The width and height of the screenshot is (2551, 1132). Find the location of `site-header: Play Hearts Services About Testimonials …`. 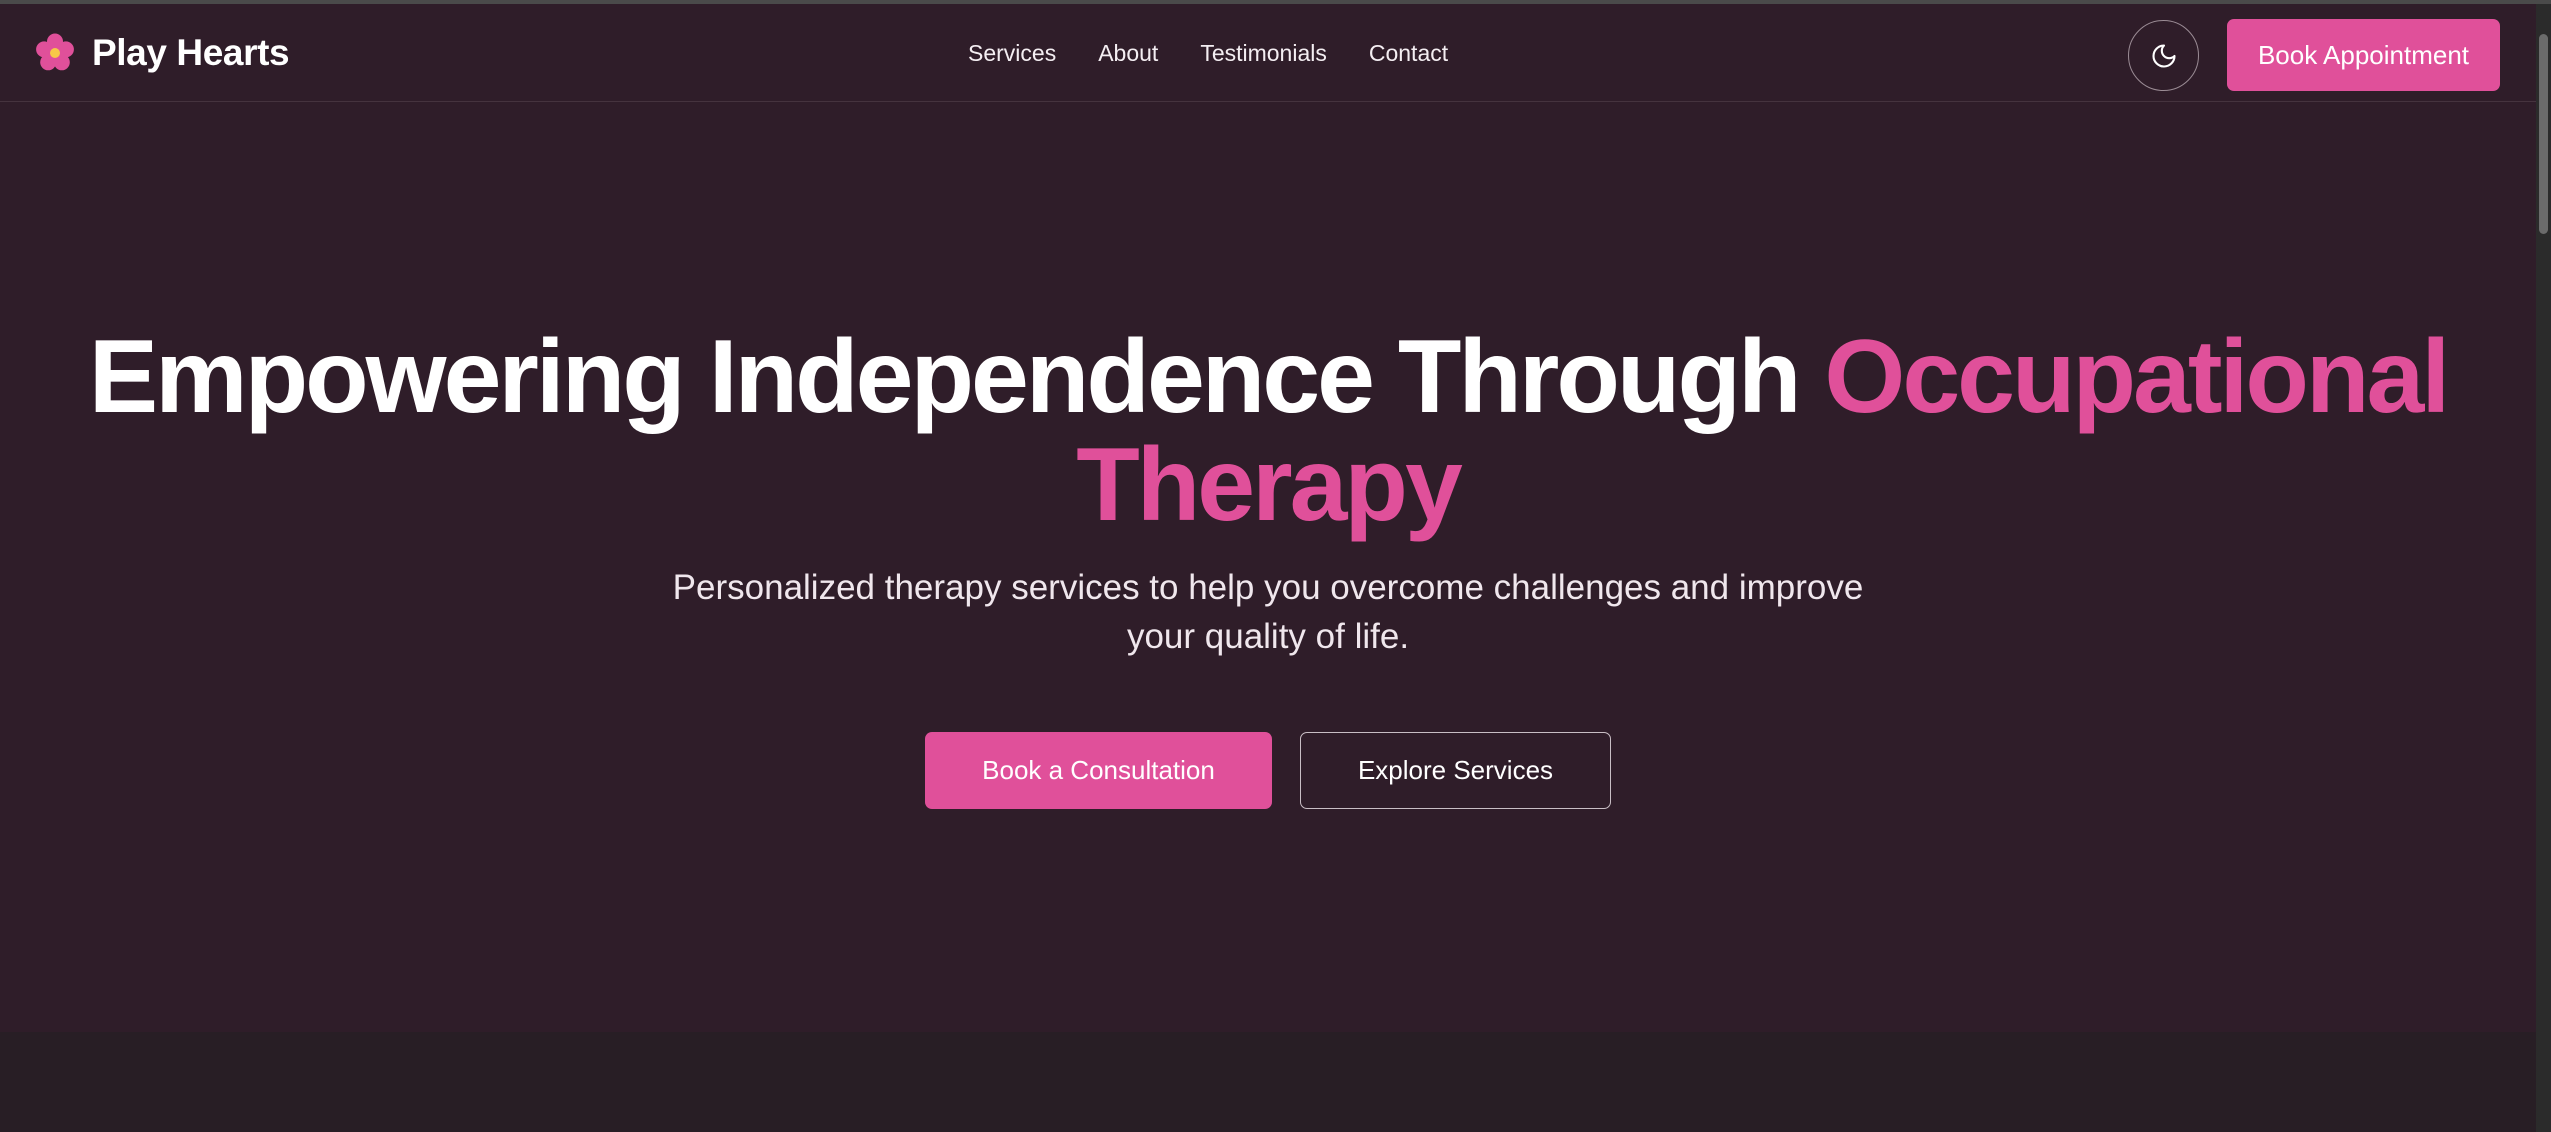

site-header: Play Hearts Services About Testimonials … is located at coordinates (1268, 53).